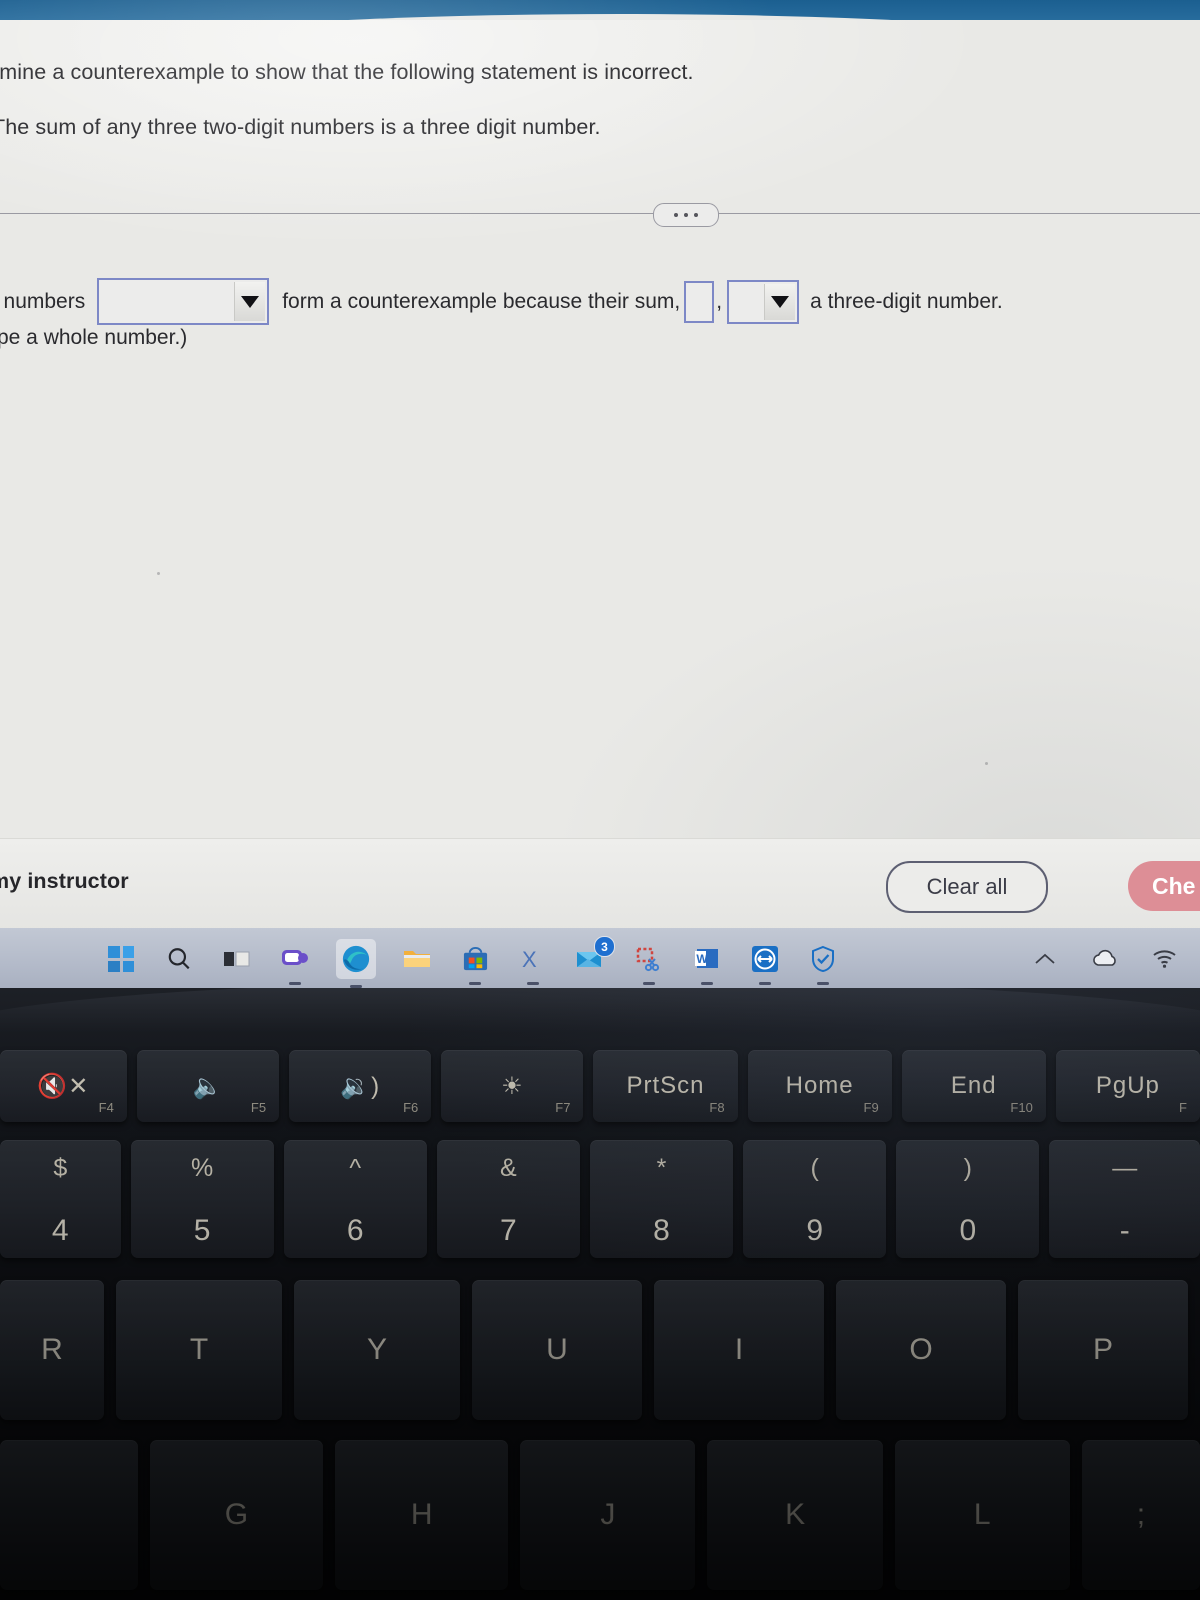 The image size is (1200, 1600). I want to click on key-shift-symbol: %, so click(202, 1168).